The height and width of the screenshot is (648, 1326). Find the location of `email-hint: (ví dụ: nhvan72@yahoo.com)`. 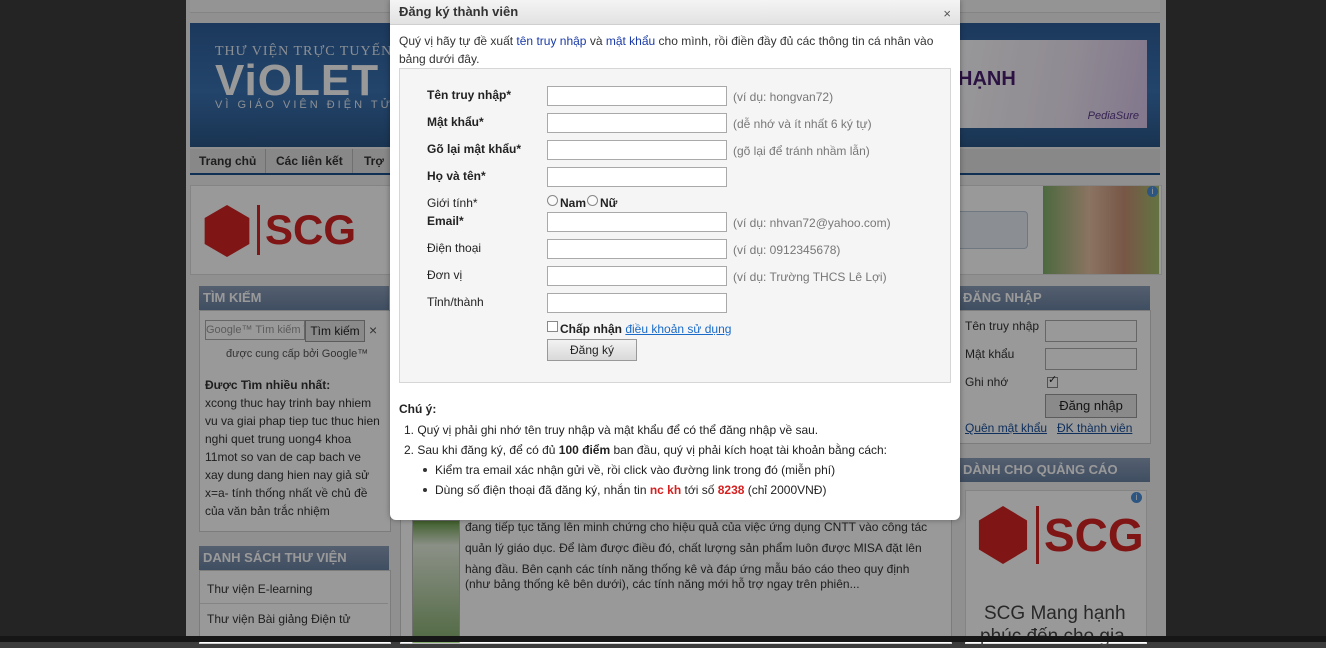

email-hint: (ví dụ: nhvan72@yahoo.com) is located at coordinates (812, 223).